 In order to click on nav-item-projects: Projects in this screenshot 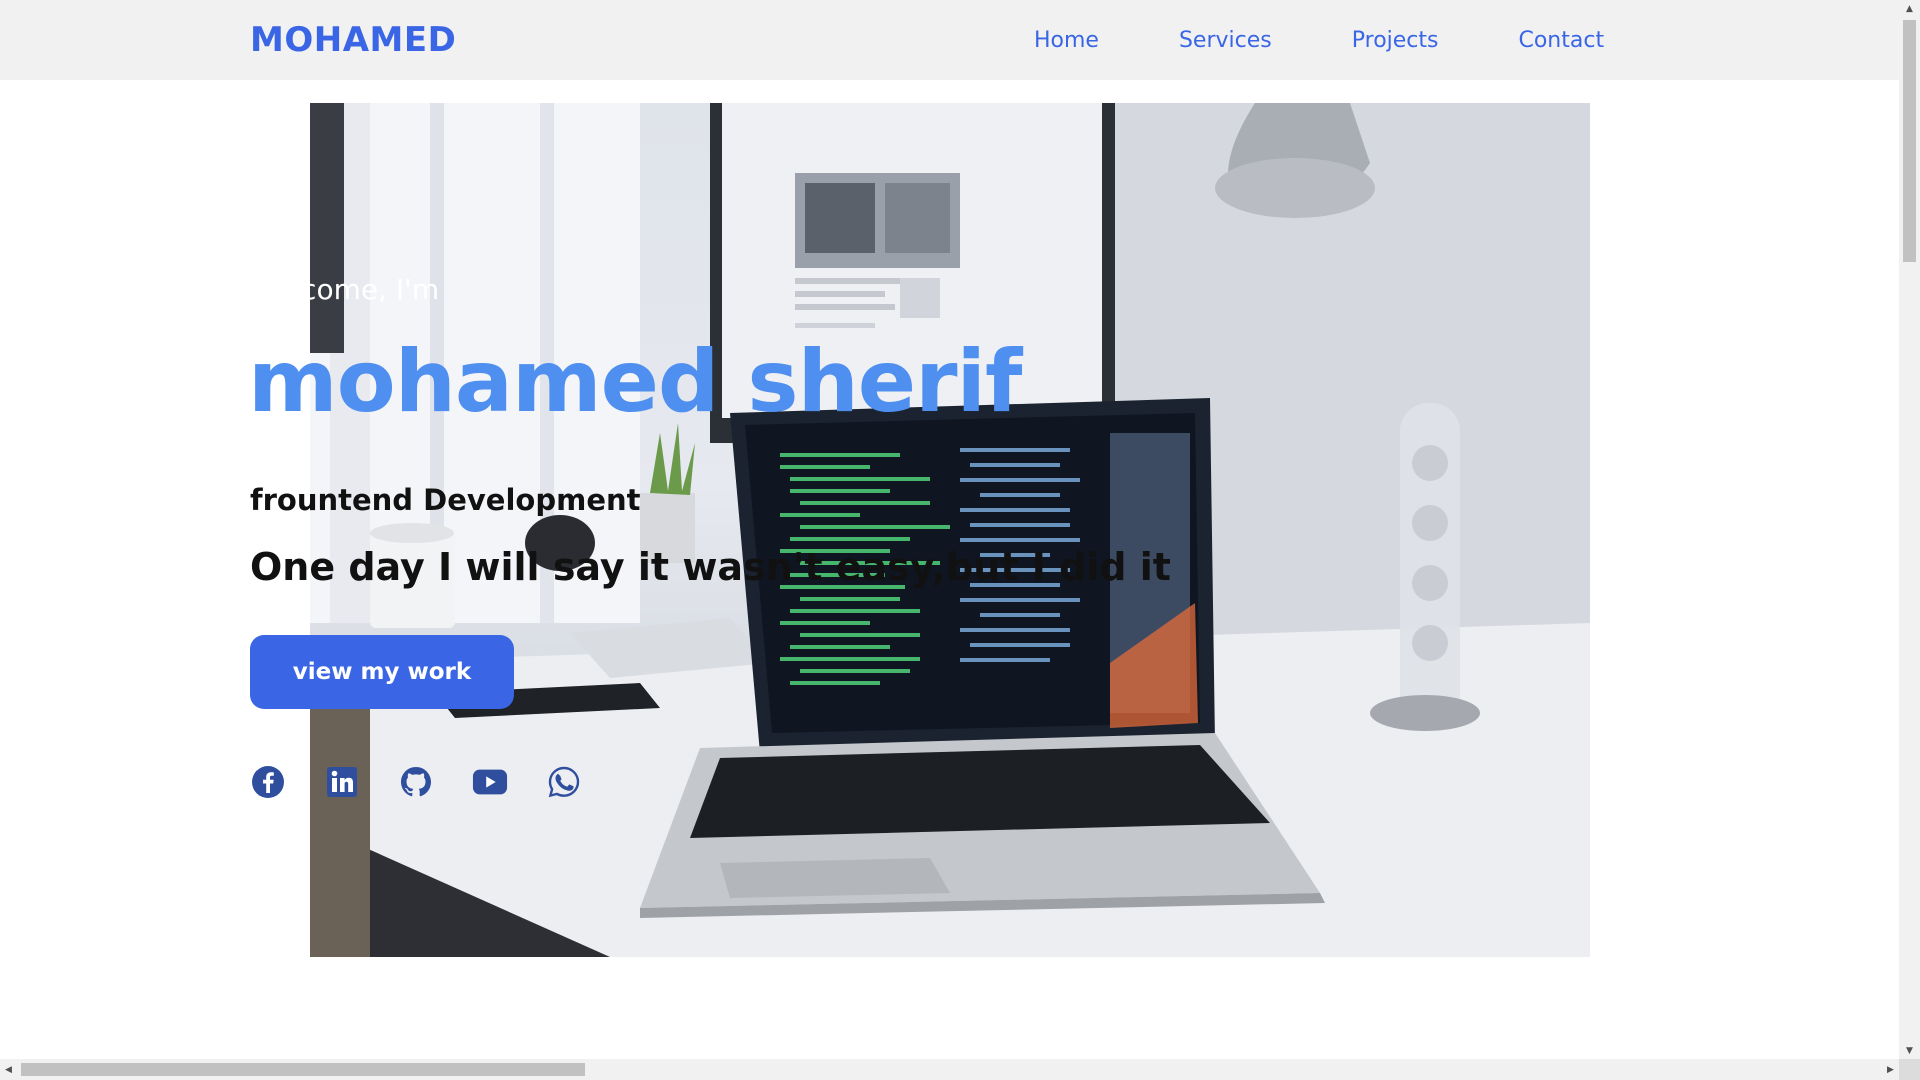, I will do `click(1395, 41)`.